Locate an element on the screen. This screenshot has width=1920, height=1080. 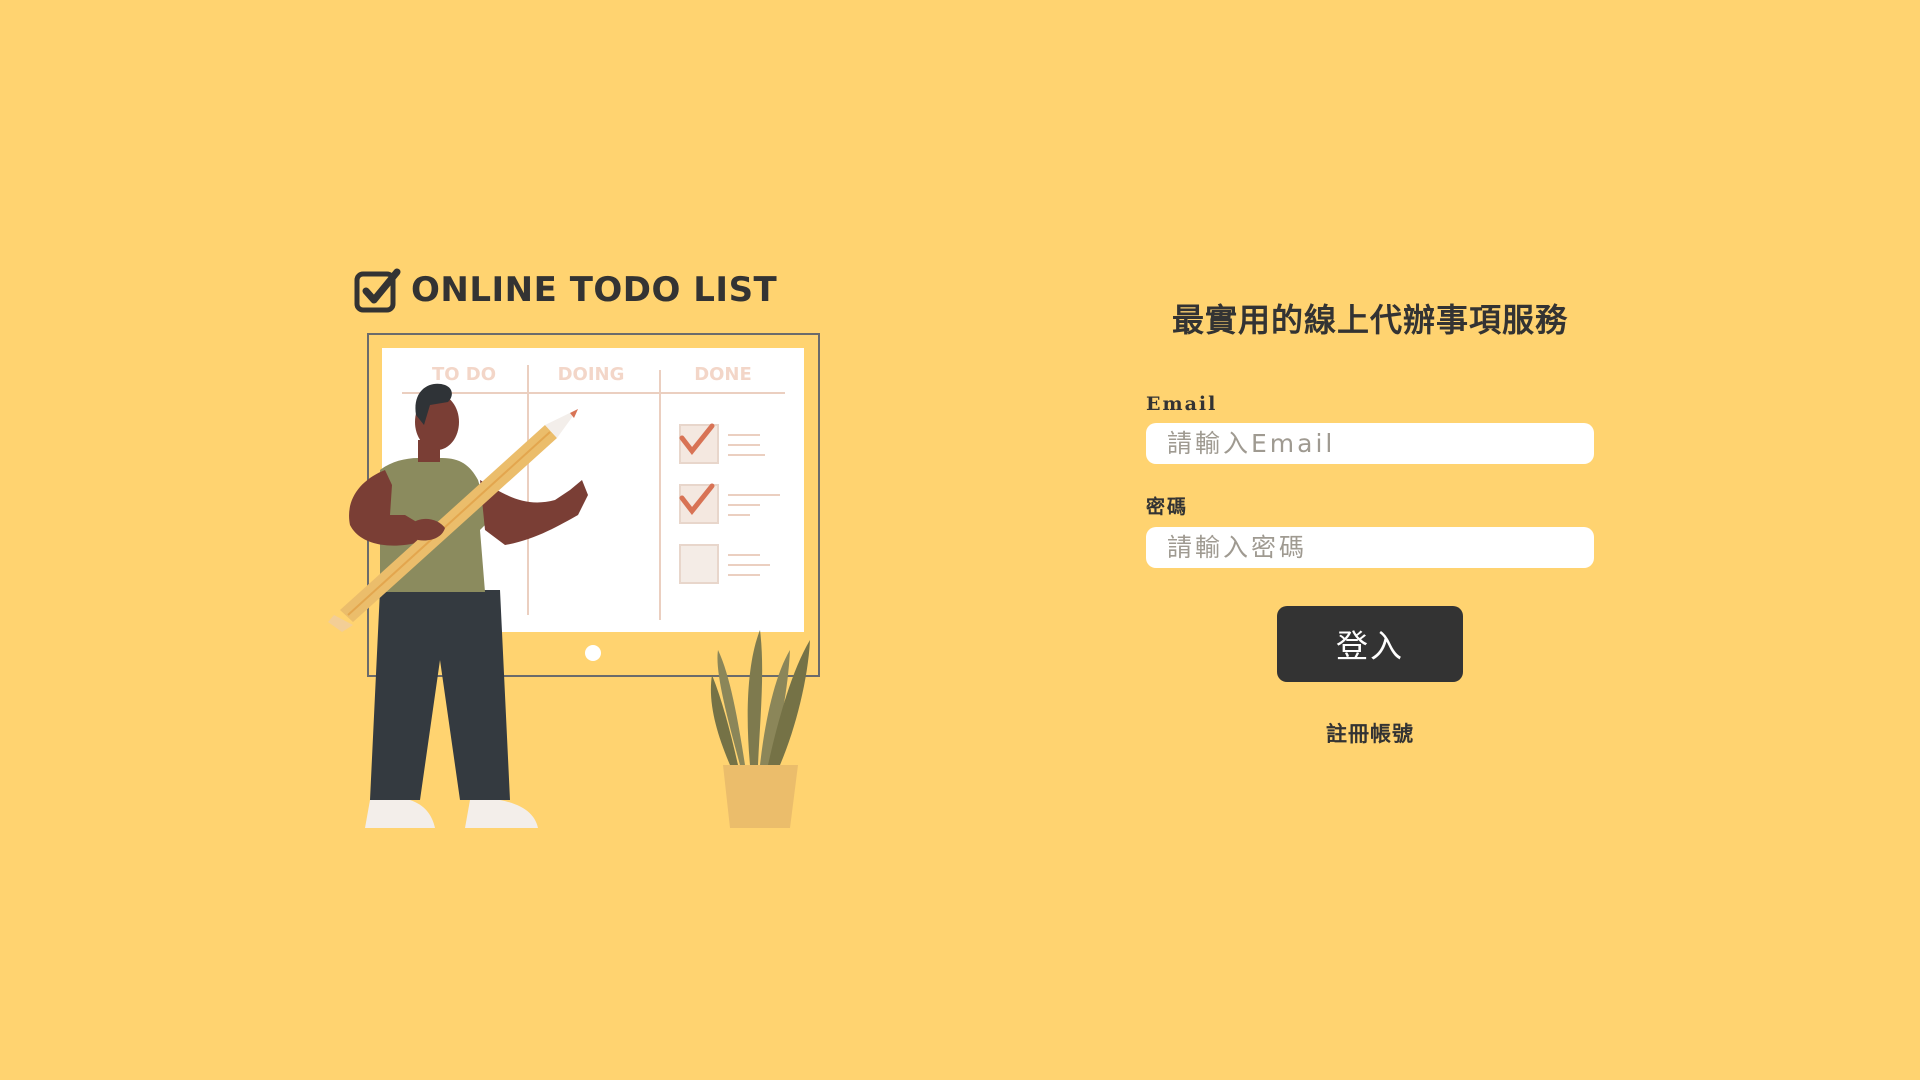
email-group: Email is located at coordinates (1370, 428).